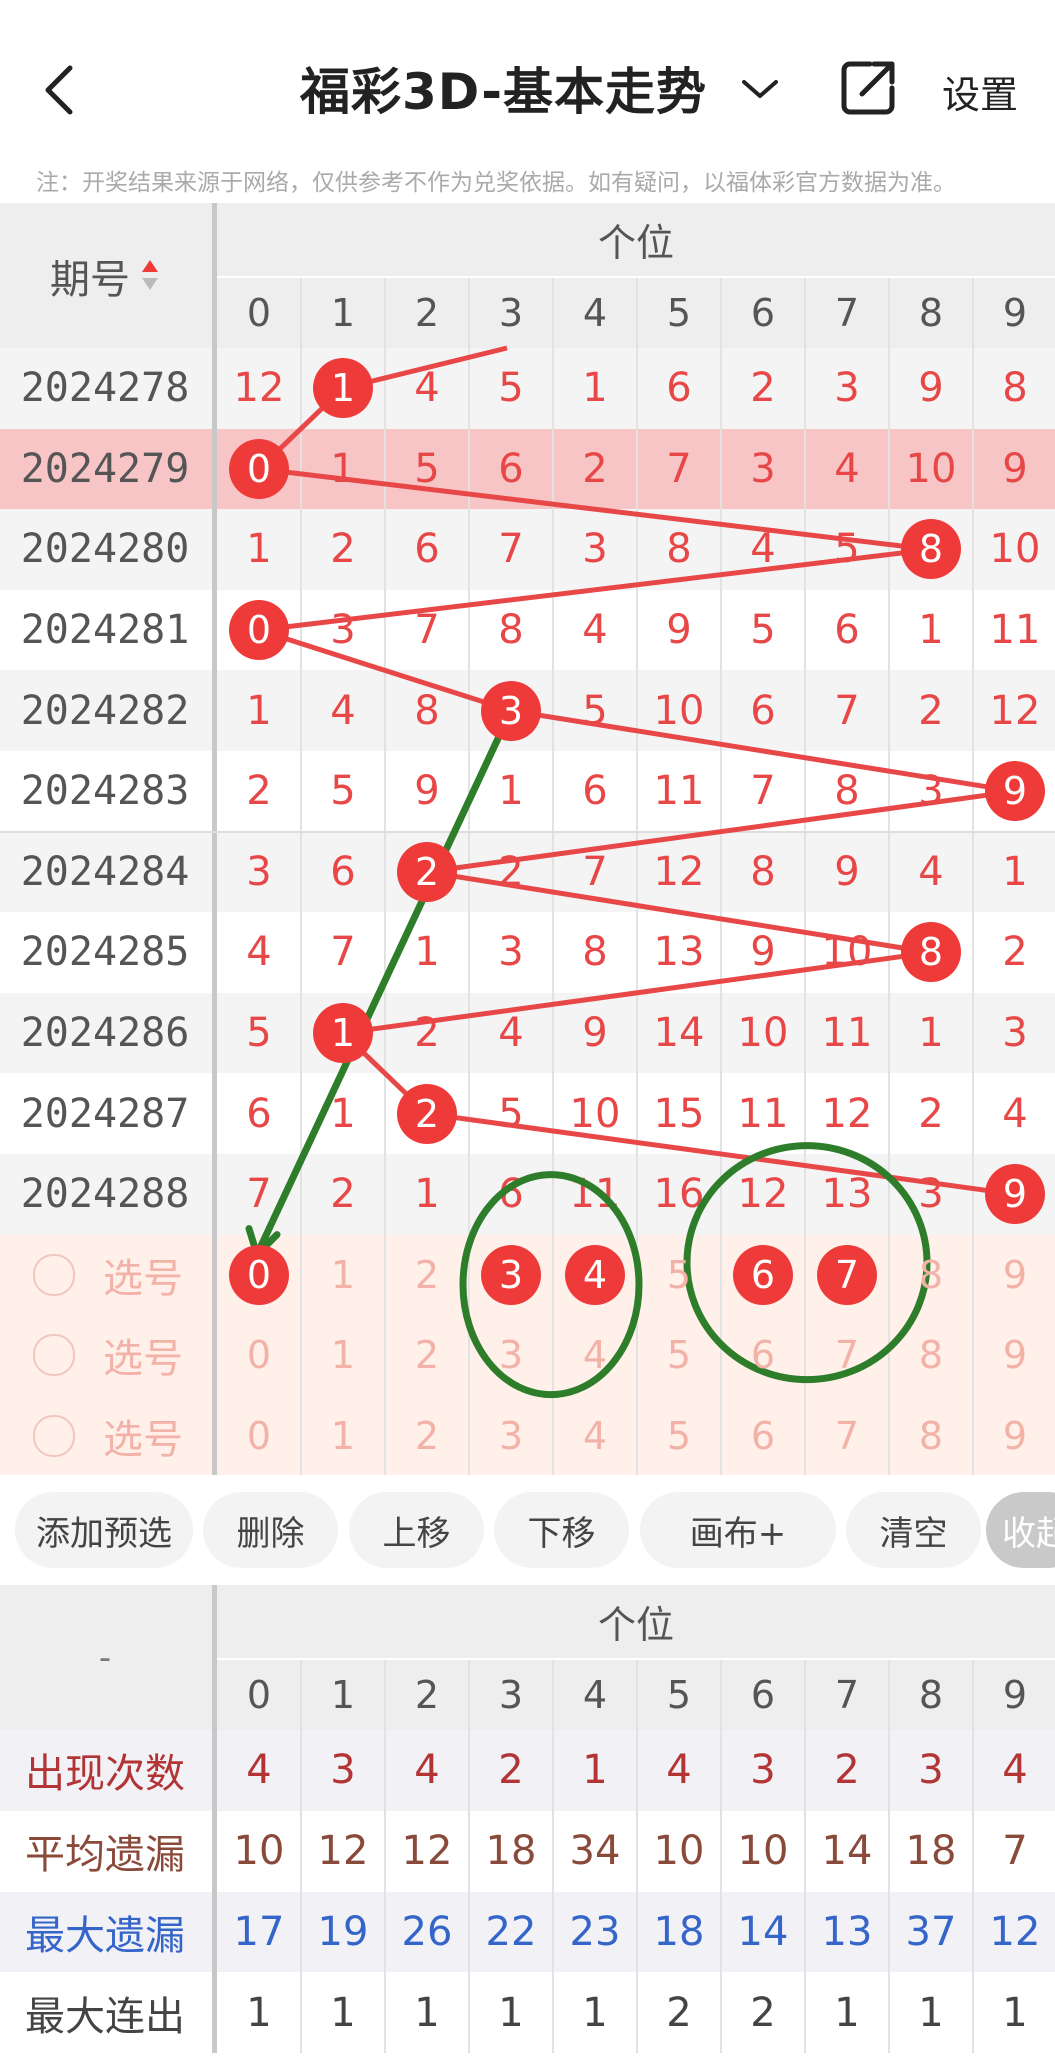 The height and width of the screenshot is (2059, 1055). Describe the element at coordinates (763, 1033) in the screenshot. I see `trend-cell: 10` at that location.